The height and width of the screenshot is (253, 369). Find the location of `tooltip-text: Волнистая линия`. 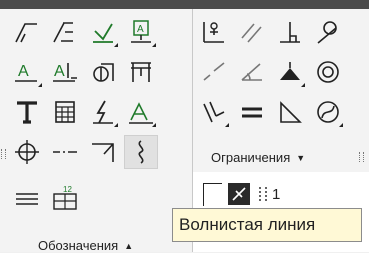

tooltip-text: Волнистая линия is located at coordinates (247, 224).